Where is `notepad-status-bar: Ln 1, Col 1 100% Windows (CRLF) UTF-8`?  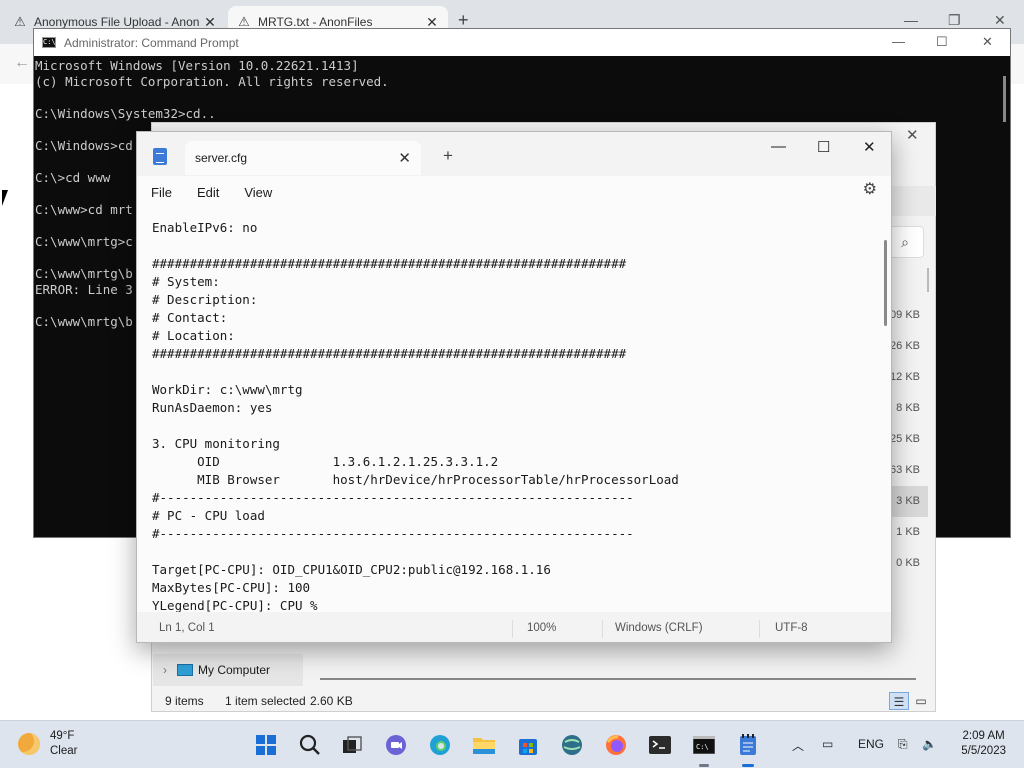
notepad-status-bar: Ln 1, Col 1 100% Windows (CRLF) UTF-8 is located at coordinates (514, 629).